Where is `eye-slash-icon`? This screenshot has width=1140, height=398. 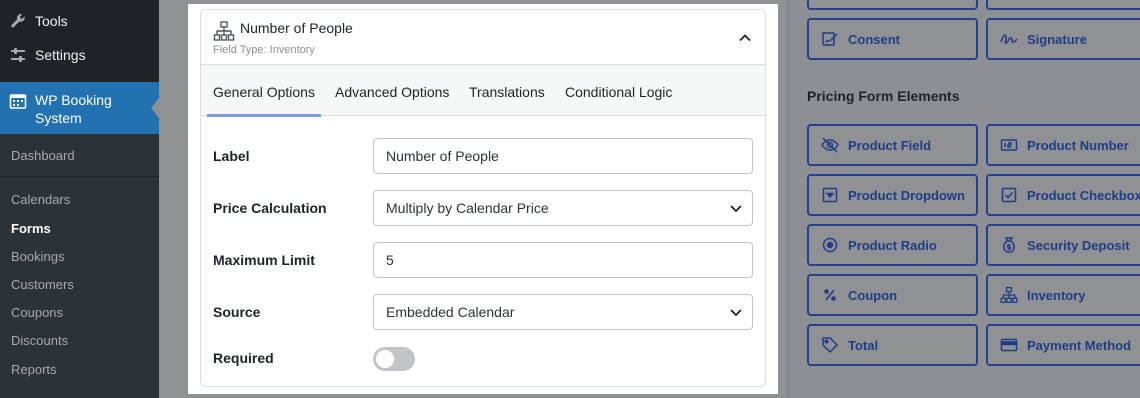 eye-slash-icon is located at coordinates (830, 145).